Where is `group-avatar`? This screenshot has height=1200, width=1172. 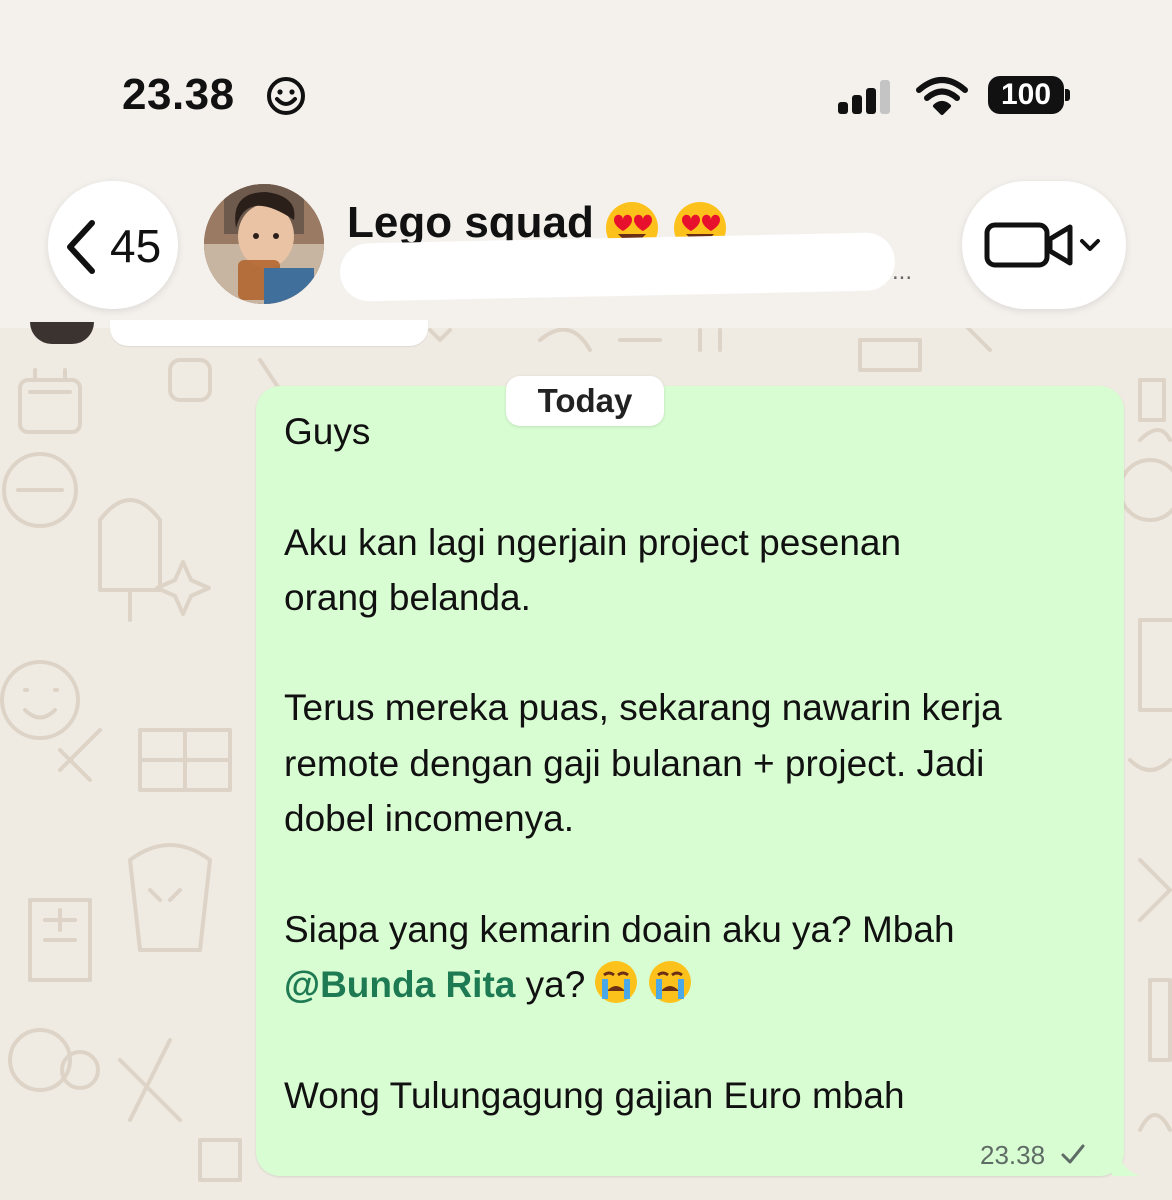 group-avatar is located at coordinates (264, 244).